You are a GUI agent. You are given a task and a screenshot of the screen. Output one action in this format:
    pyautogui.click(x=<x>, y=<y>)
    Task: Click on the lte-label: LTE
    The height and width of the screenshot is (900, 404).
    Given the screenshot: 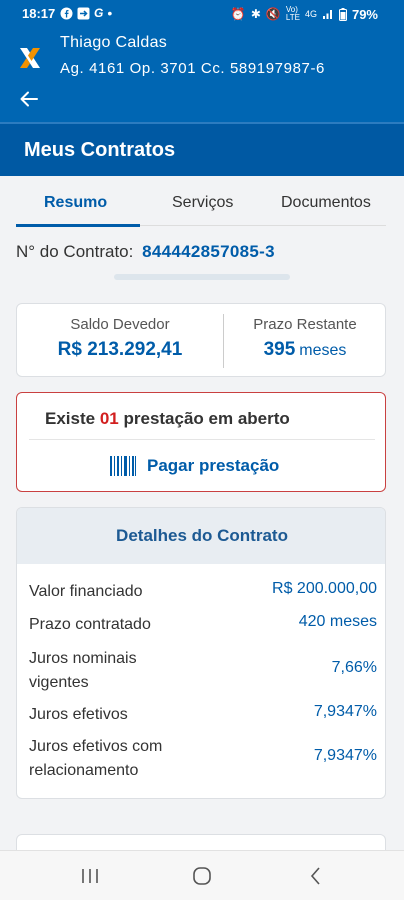 What is the action you would take?
    pyautogui.click(x=292, y=17)
    